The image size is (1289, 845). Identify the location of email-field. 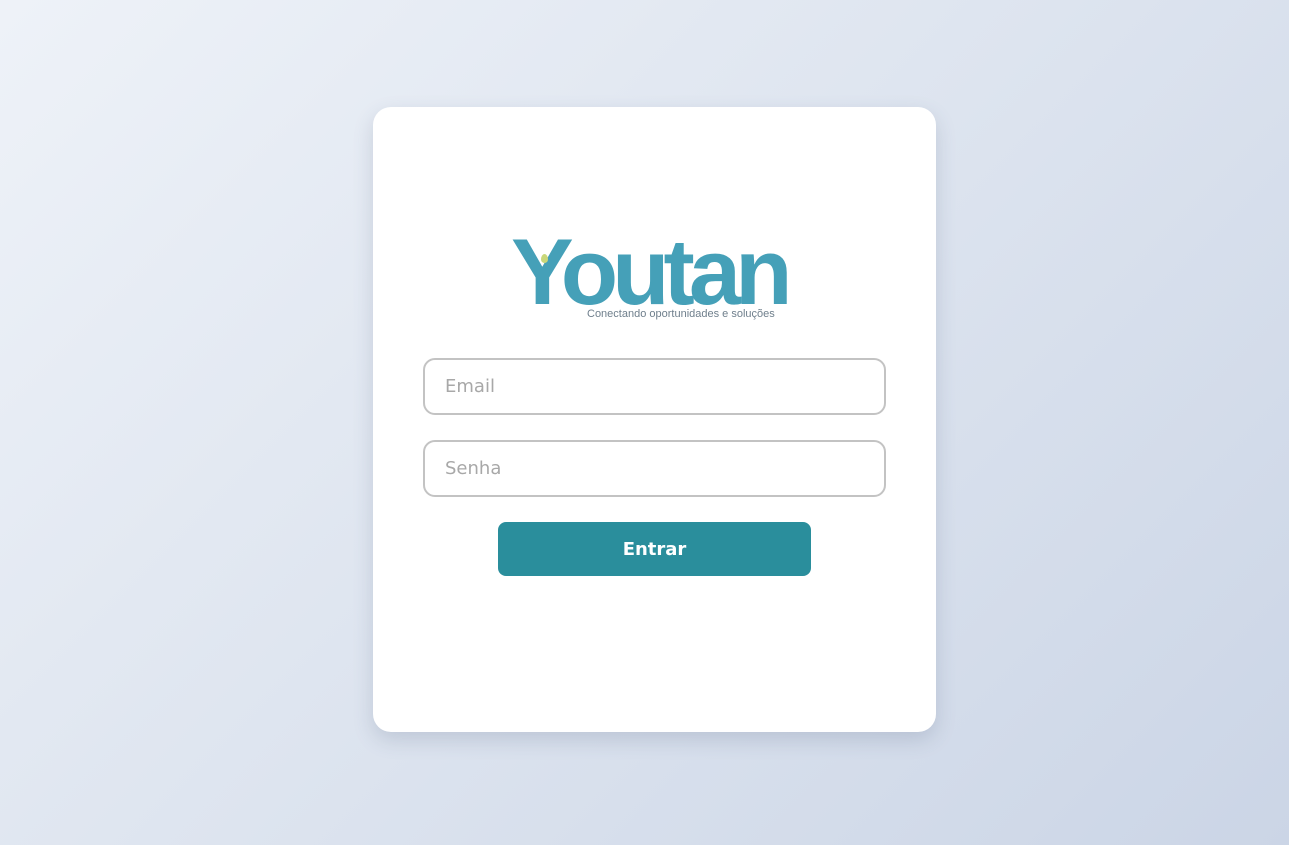
(654, 386).